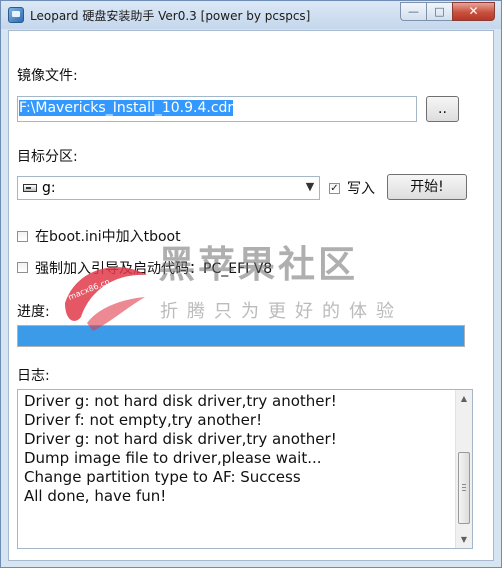  What do you see at coordinates (473, 11) in the screenshot?
I see `close-button: ✕` at bounding box center [473, 11].